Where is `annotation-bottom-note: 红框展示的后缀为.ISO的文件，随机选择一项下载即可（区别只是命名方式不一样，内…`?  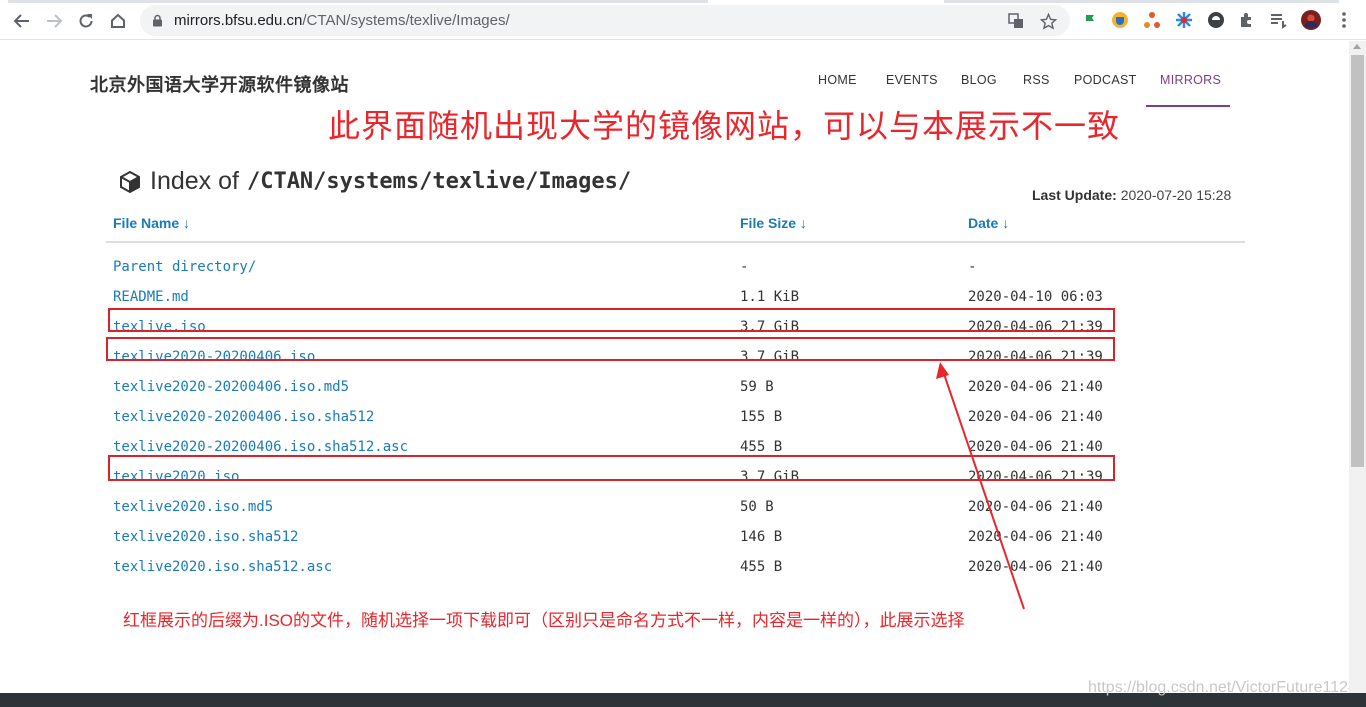 annotation-bottom-note: 红框展示的后缀为.ISO的文件，随机选择一项下载即可（区别只是命名方式不一样，内… is located at coordinates (544, 620).